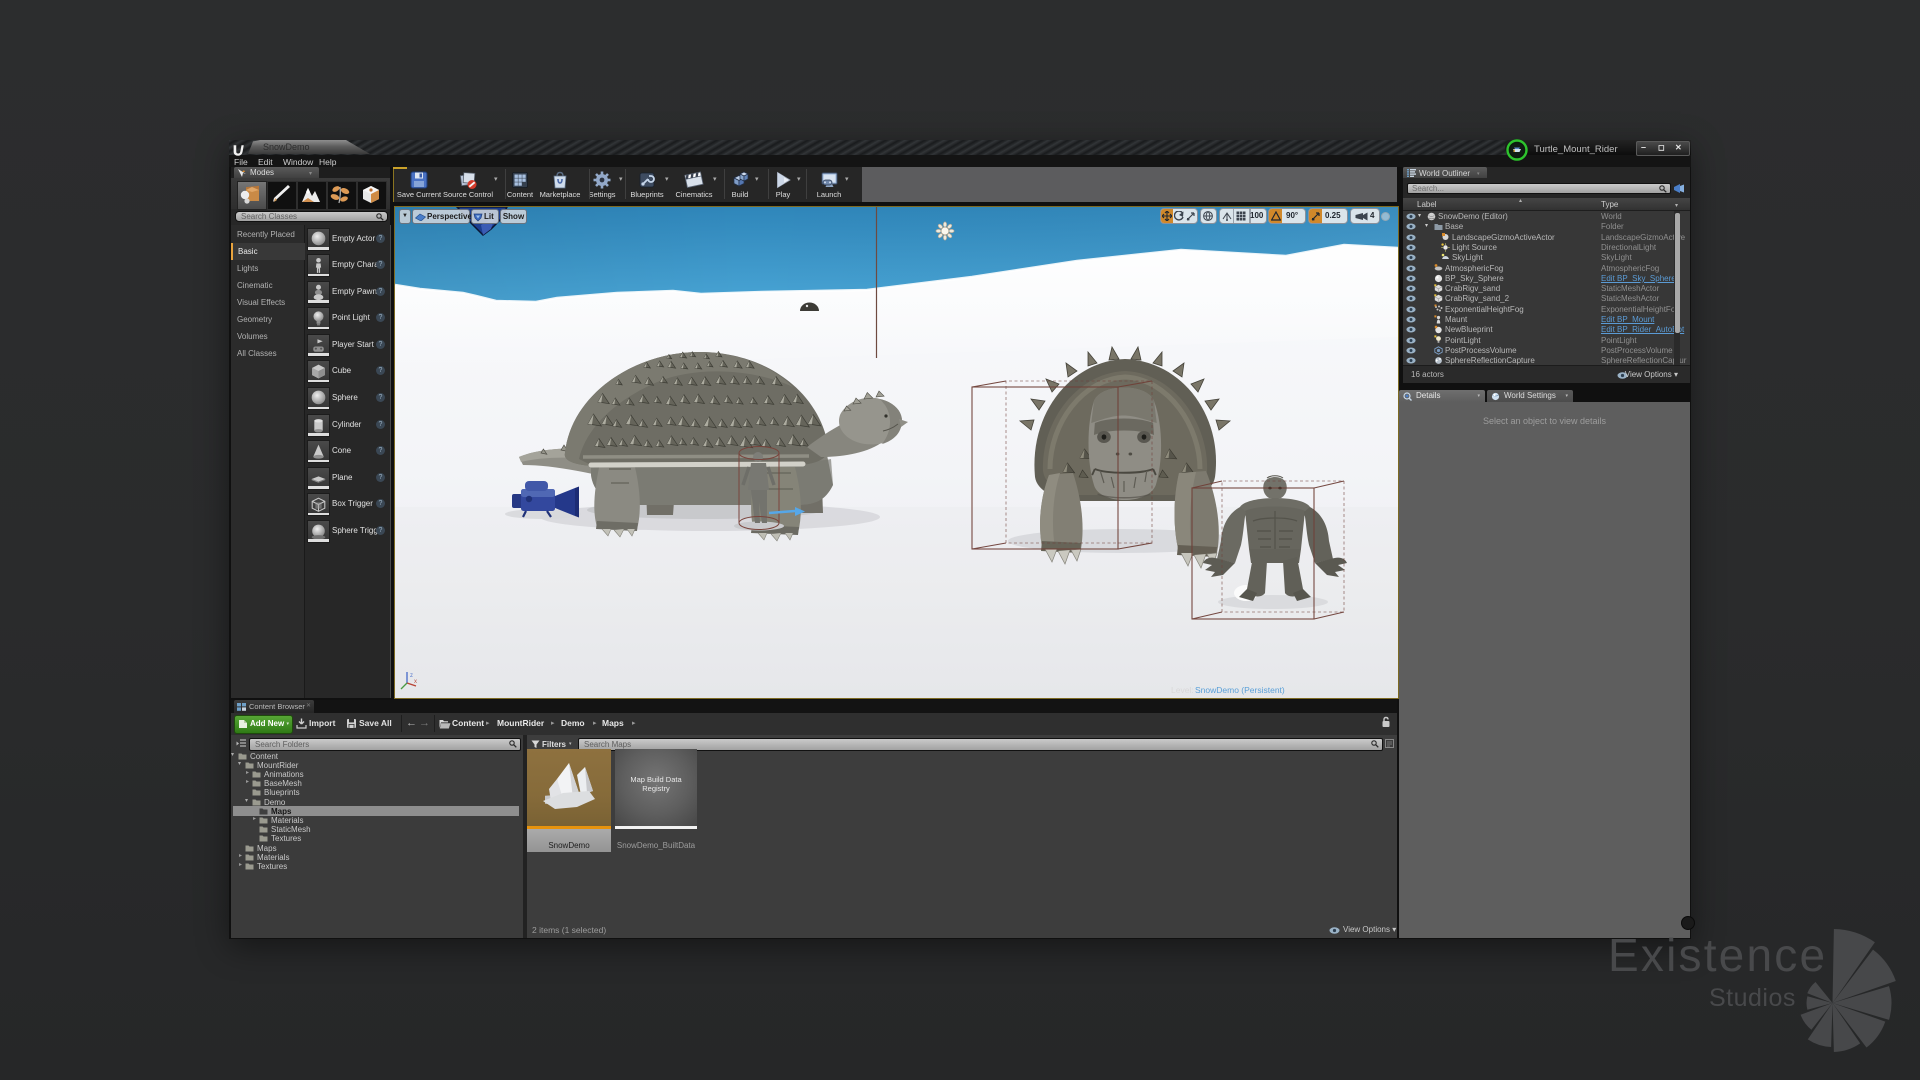 The image size is (1920, 1080). I want to click on svg-text: x, so click(415, 682).